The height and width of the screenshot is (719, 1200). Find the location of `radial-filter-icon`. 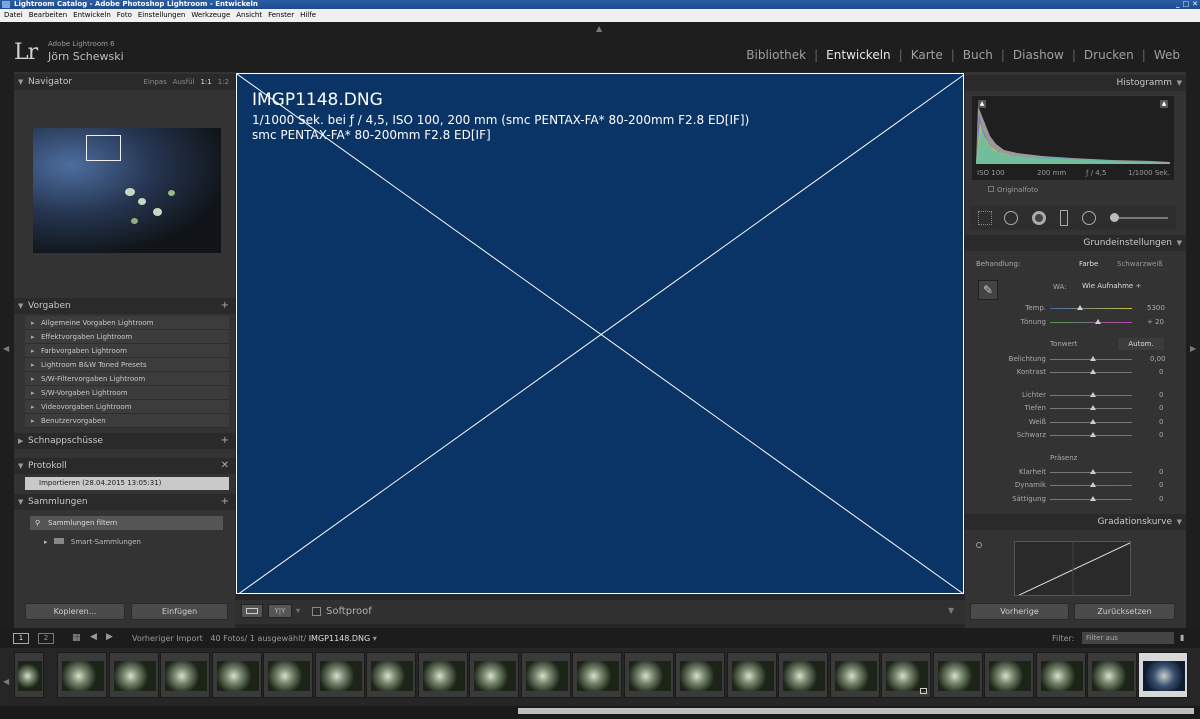

radial-filter-icon is located at coordinates (1089, 218).